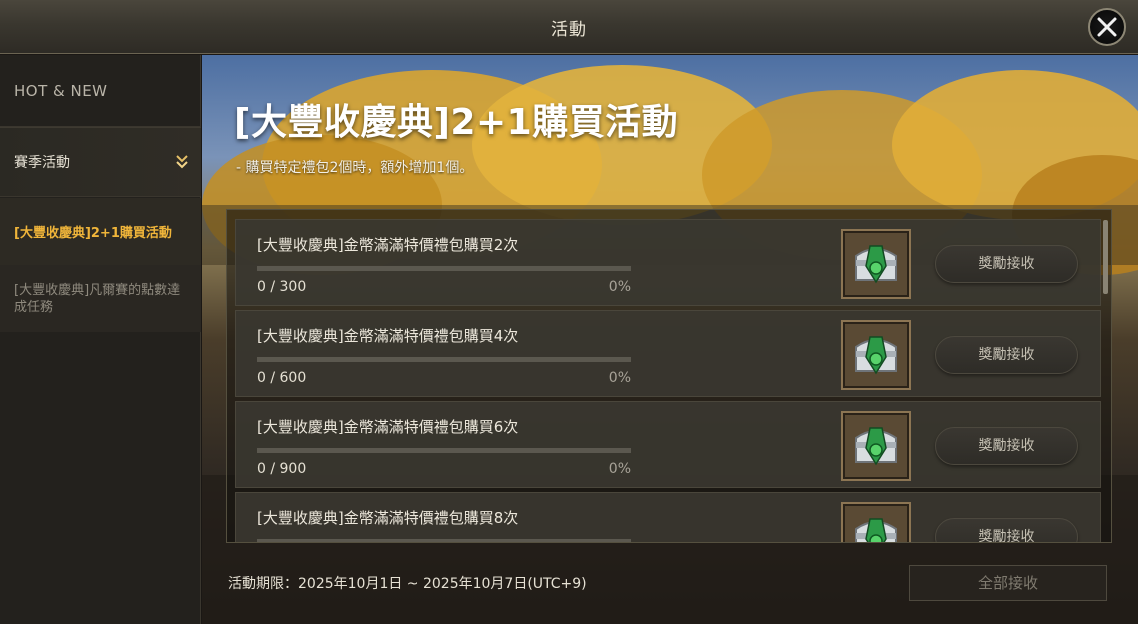  I want to click on event-description: - 購買特定禮包2個時，額外增加1個。, so click(355, 168).